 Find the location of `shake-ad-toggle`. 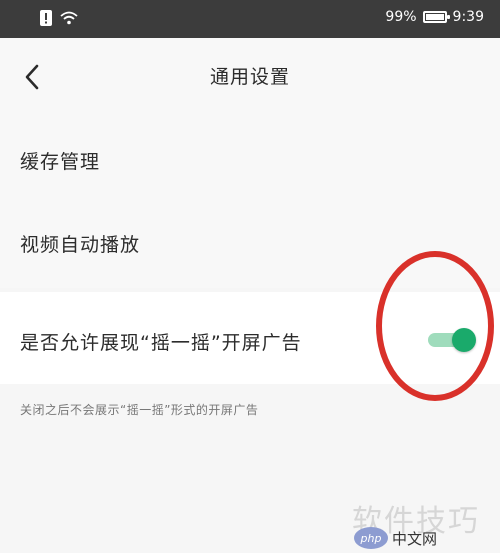

shake-ad-toggle is located at coordinates (452, 340).